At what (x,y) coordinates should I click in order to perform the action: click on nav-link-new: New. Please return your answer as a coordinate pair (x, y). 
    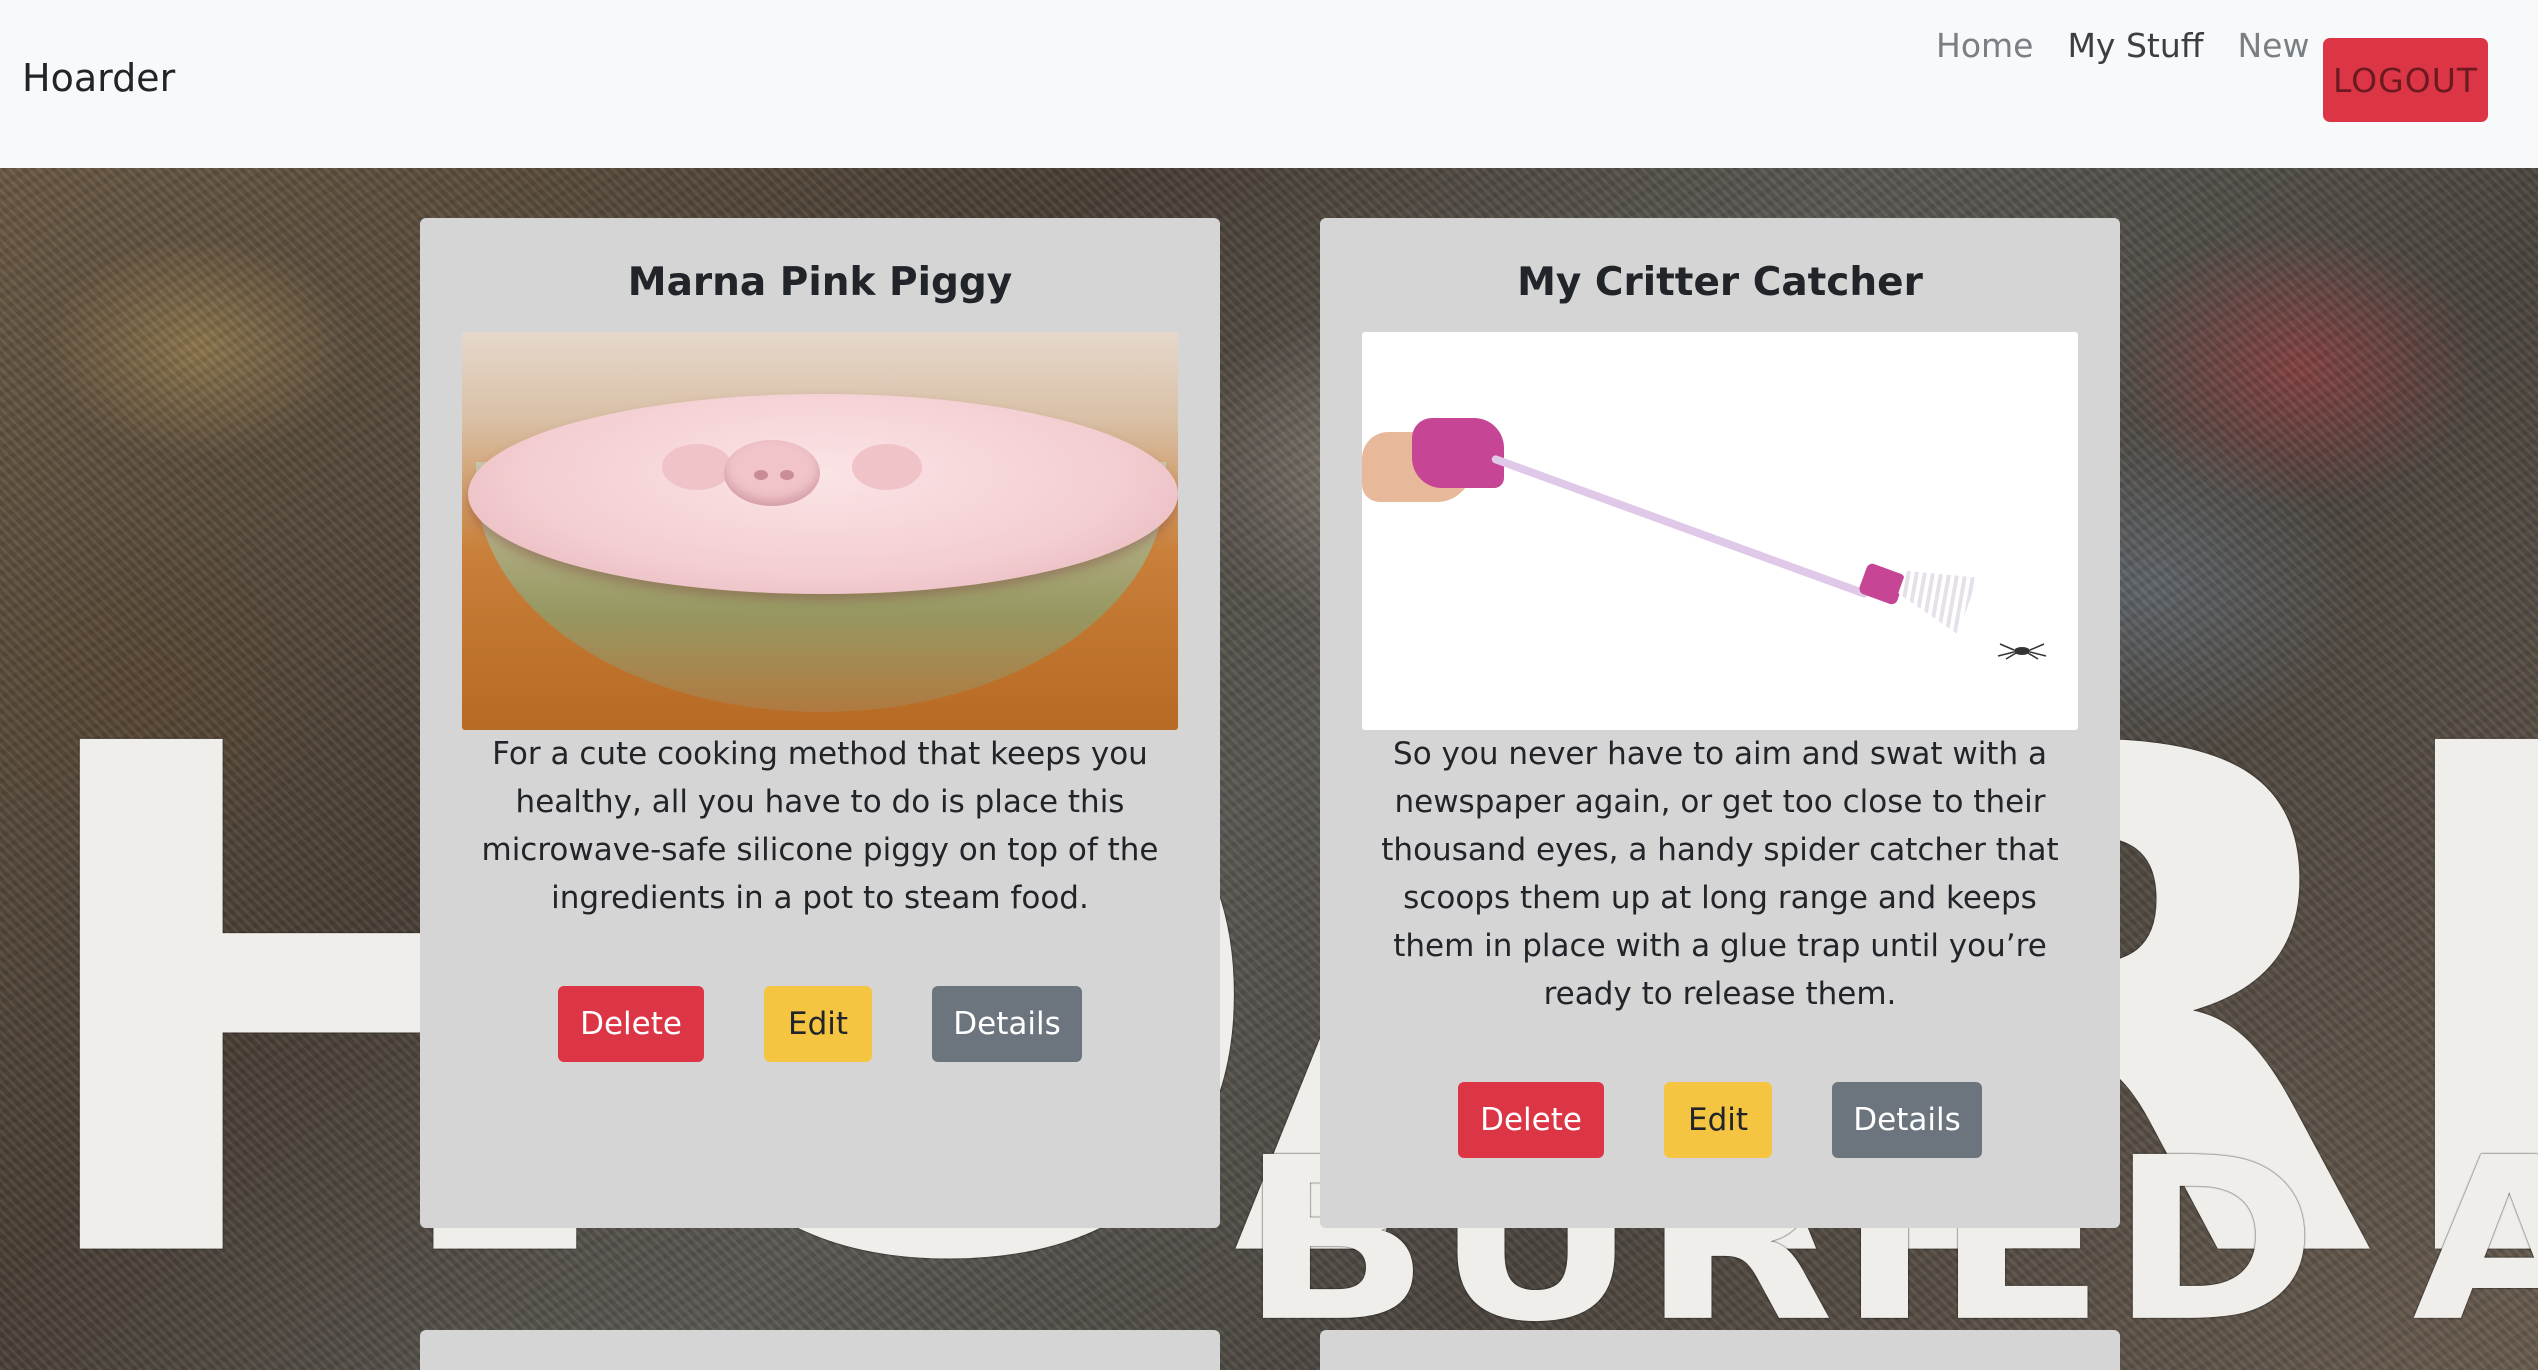
    Looking at the image, I should click on (2273, 45).